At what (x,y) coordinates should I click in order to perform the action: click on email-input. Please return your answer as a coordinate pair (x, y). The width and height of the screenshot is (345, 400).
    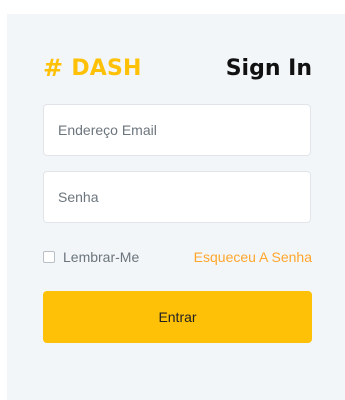
    Looking at the image, I should click on (183, 130).